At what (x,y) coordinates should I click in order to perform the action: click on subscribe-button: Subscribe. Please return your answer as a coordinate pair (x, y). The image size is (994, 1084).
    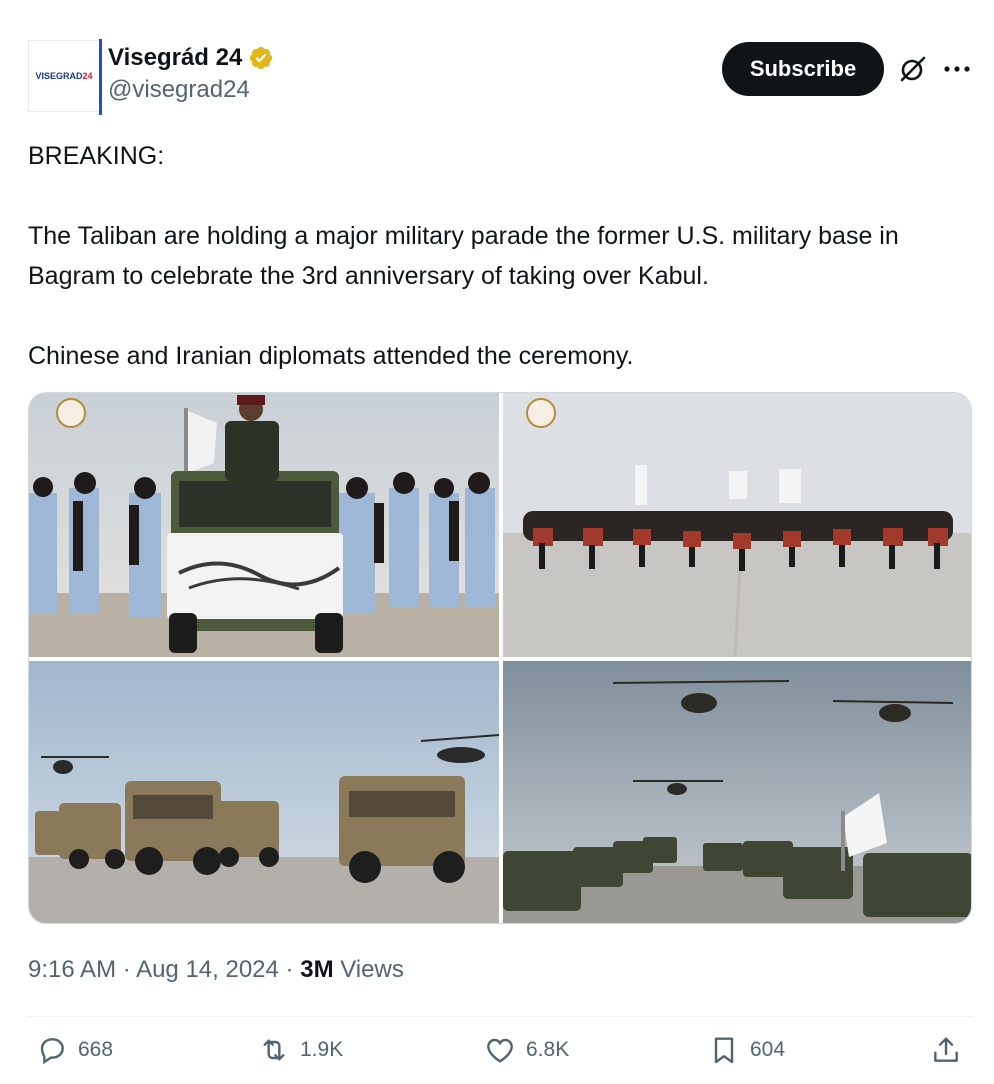
    Looking at the image, I should click on (803, 69).